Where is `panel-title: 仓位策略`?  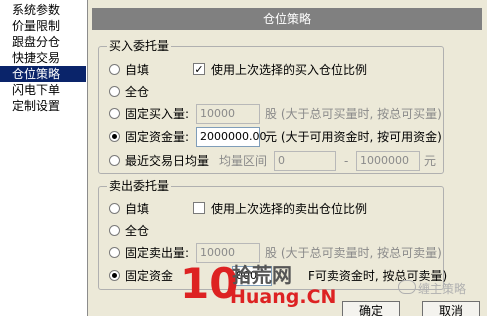 panel-title: 仓位策略 is located at coordinates (287, 19).